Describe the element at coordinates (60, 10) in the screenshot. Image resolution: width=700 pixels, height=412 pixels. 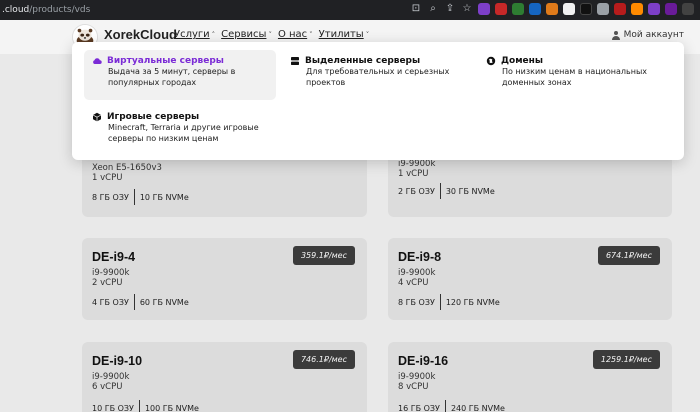
I see `url-path: /products/vds` at that location.